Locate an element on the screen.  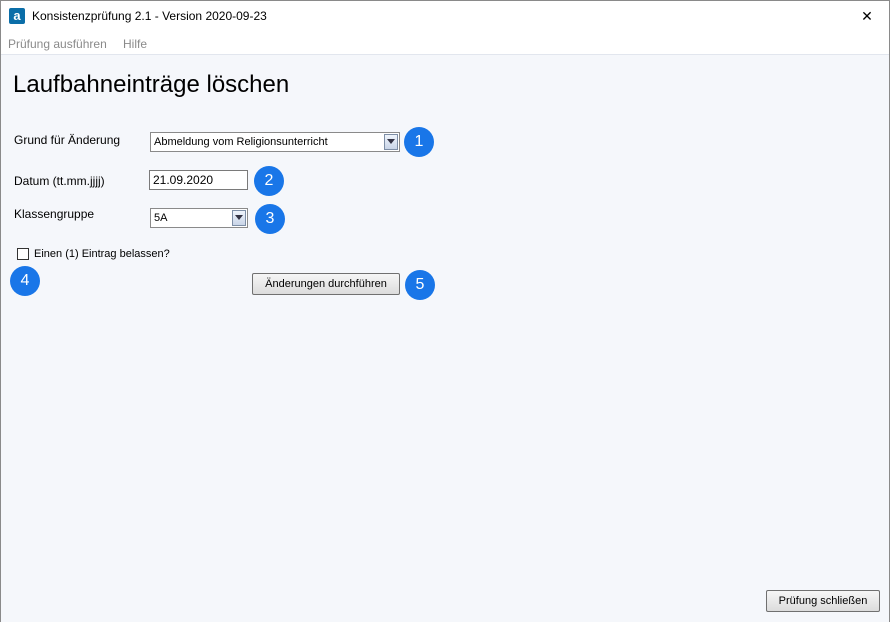
class-group-select-value: 5A is located at coordinates (161, 218).